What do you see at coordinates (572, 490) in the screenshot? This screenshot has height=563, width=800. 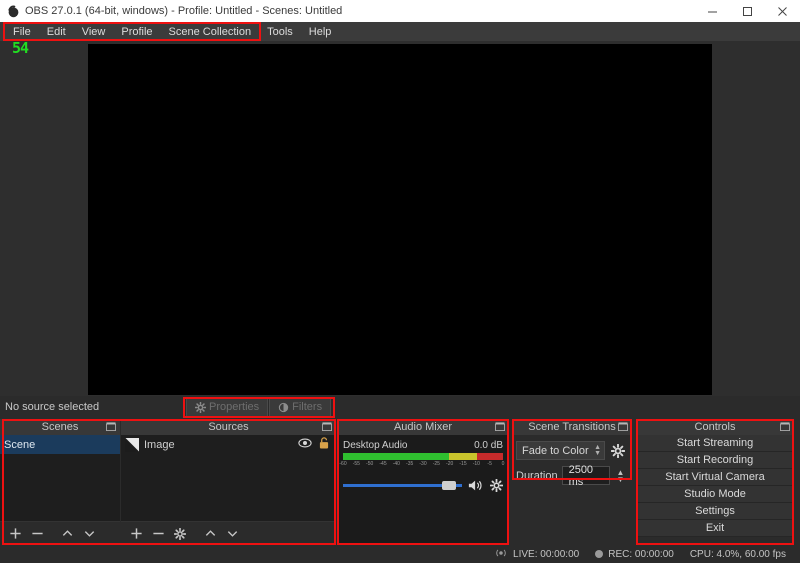 I see `scene-transitions-body: Fade to Color ▲ ▼ Duration 2500 ms ▲ ▼` at bounding box center [572, 490].